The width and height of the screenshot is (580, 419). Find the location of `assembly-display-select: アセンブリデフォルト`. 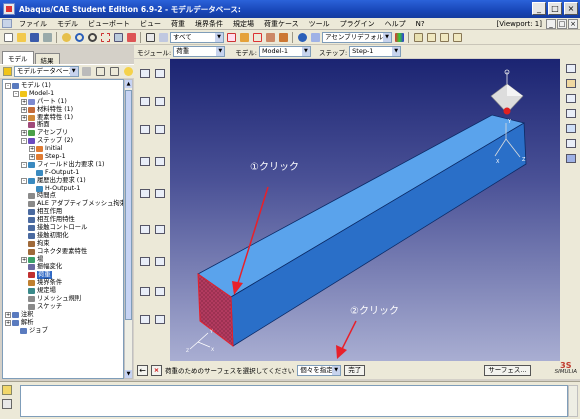

assembly-display-select: アセンブリデフォルト is located at coordinates (357, 37).